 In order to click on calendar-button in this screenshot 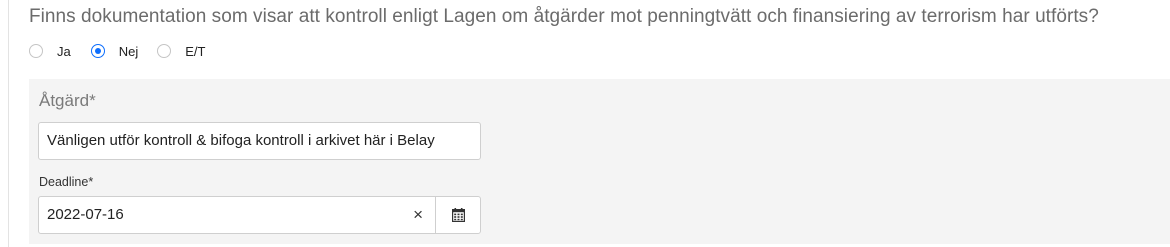, I will do `click(457, 215)`.